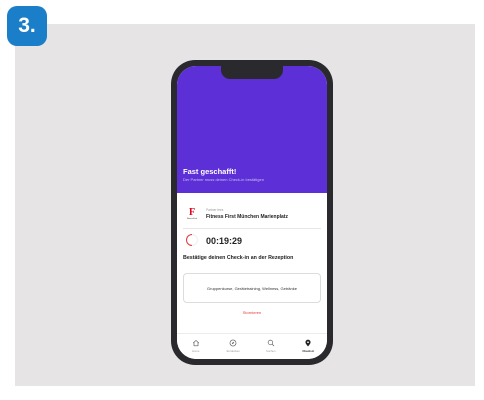  I want to click on tab-home: Home, so click(196, 346).